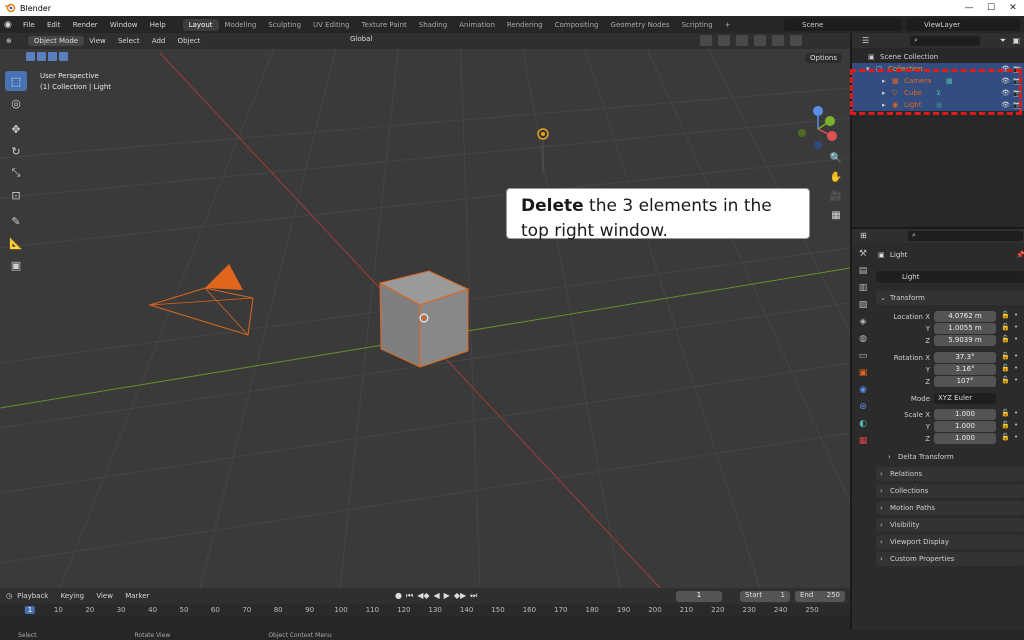 The width and height of the screenshot is (1024, 640). What do you see at coordinates (16, 129) in the screenshot?
I see `move-tool-icon: ✥` at bounding box center [16, 129].